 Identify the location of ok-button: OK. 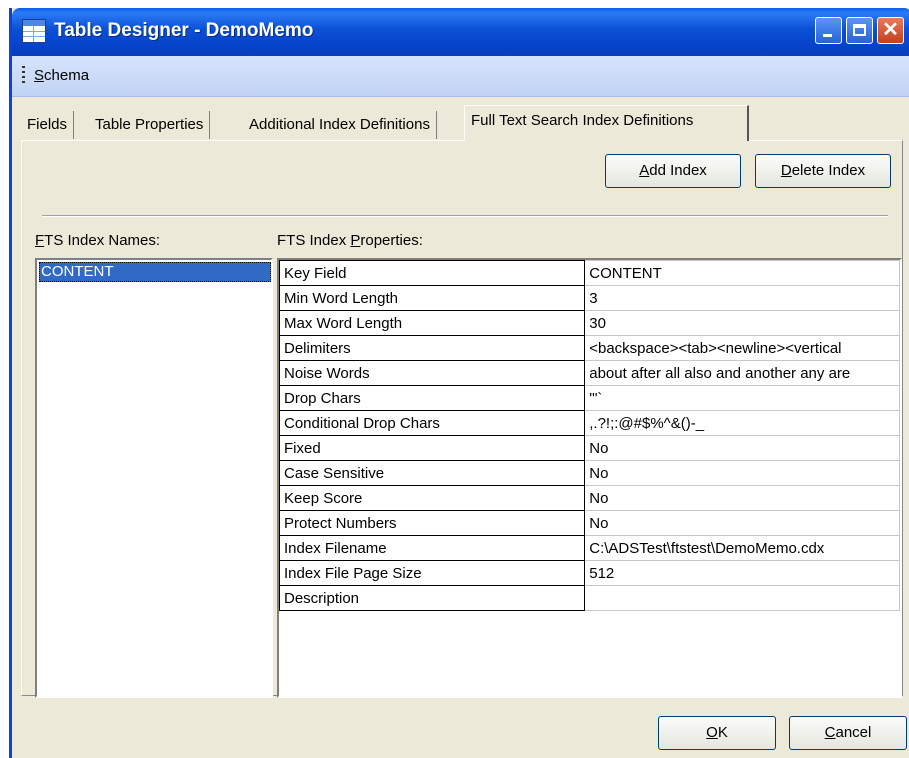
(717, 733).